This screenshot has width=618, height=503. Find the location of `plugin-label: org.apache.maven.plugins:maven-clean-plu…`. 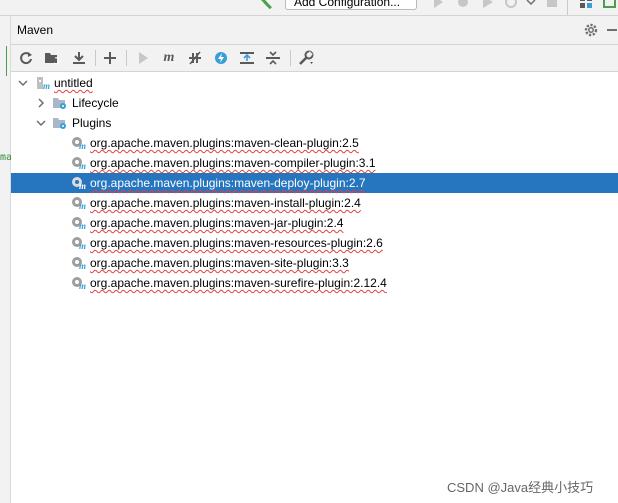

plugin-label: org.apache.maven.plugins:maven-clean-plu… is located at coordinates (224, 143).